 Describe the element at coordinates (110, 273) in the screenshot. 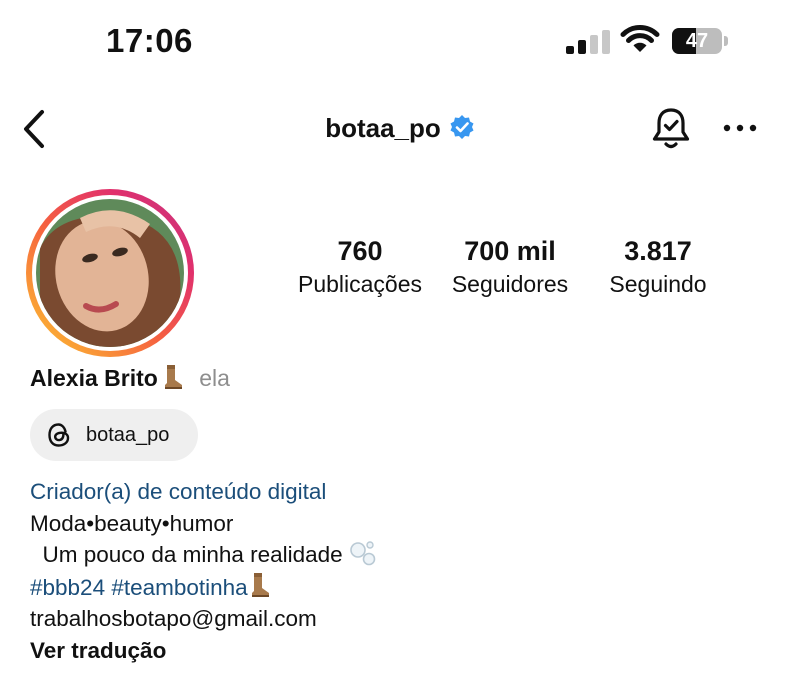

I see `avatar` at that location.